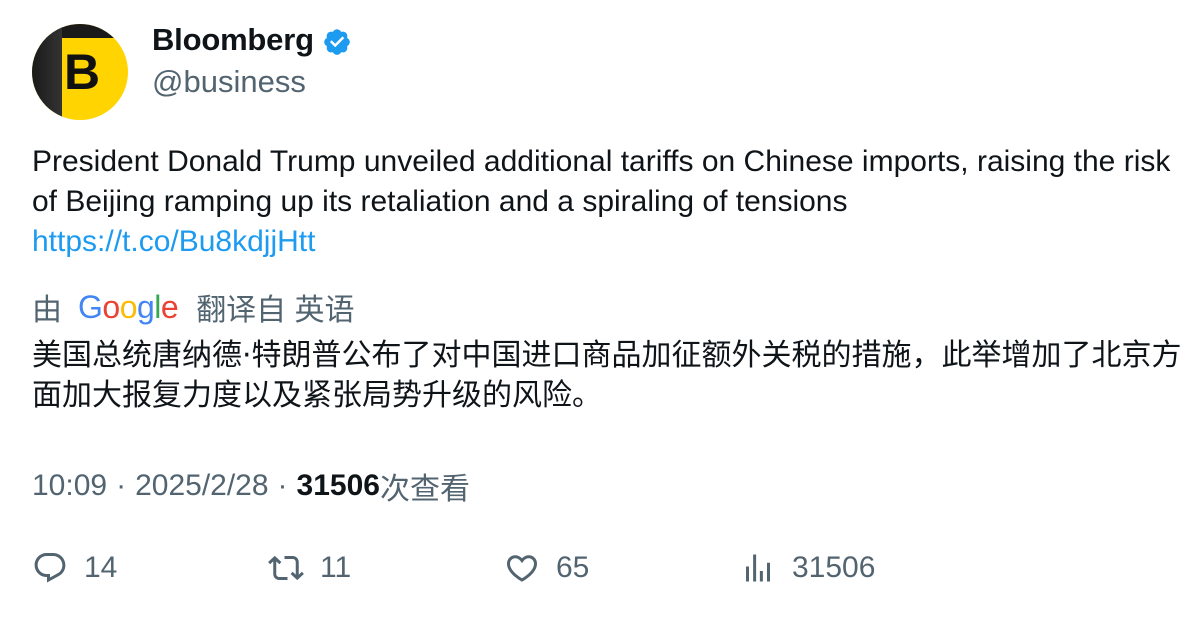 This screenshot has width=1196, height=618. I want to click on repost-button: 11, so click(309, 568).